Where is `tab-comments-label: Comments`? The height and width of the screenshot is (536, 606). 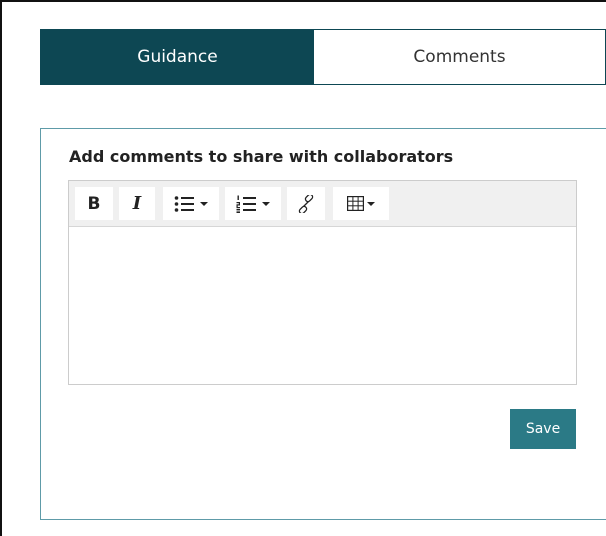 tab-comments-label: Comments is located at coordinates (459, 57).